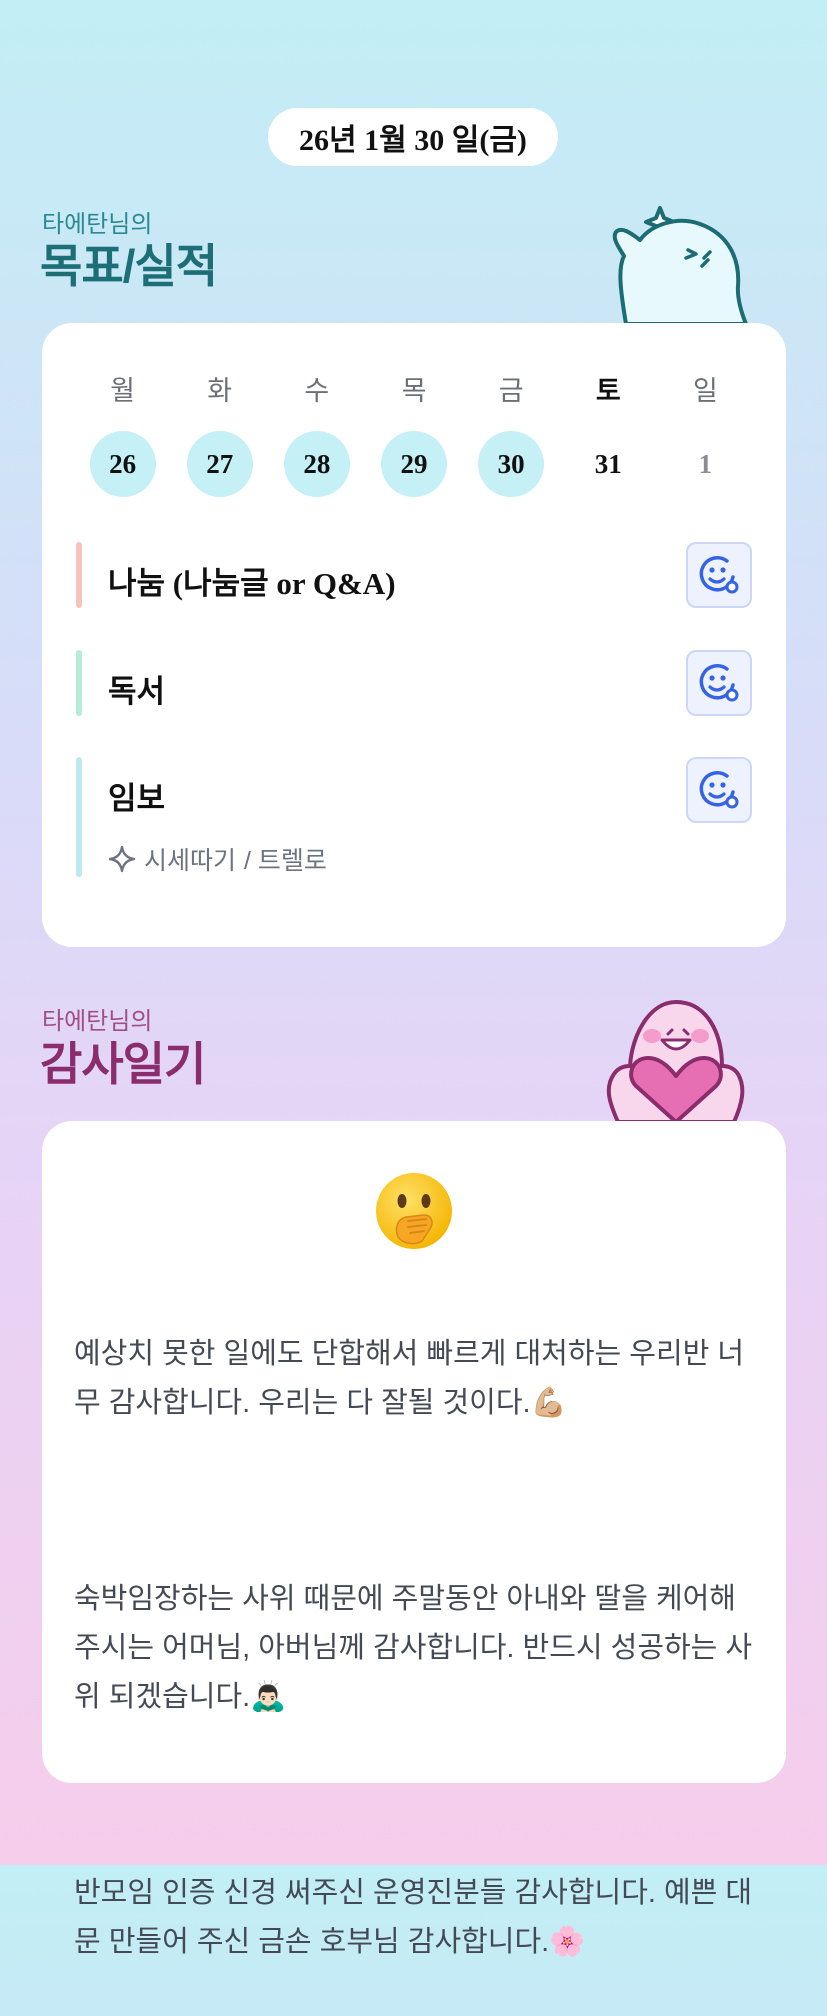  I want to click on day-cell: 1, so click(705, 464).